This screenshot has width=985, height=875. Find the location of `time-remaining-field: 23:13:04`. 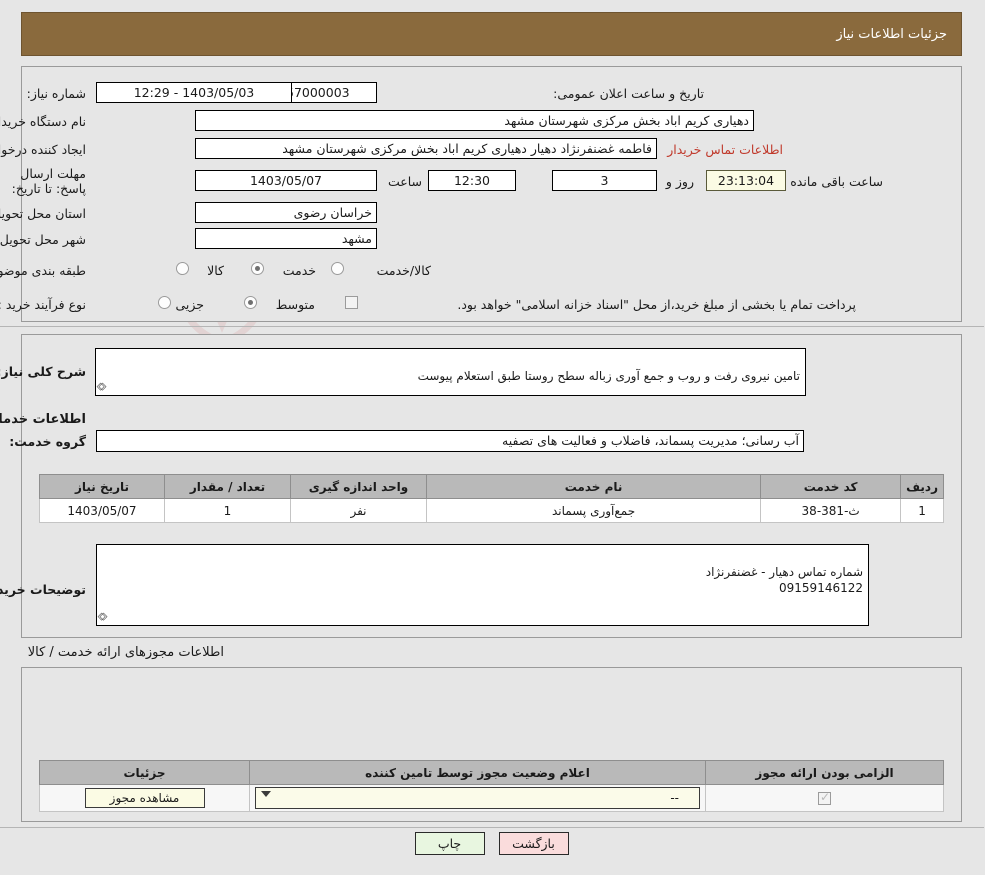

time-remaining-field: 23:13:04 is located at coordinates (747, 180).